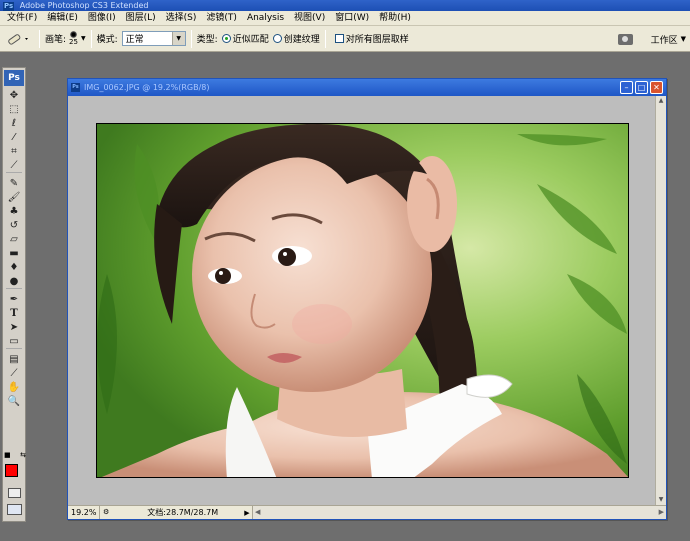  I want to click on notes-icon: ▤, so click(14, 359).